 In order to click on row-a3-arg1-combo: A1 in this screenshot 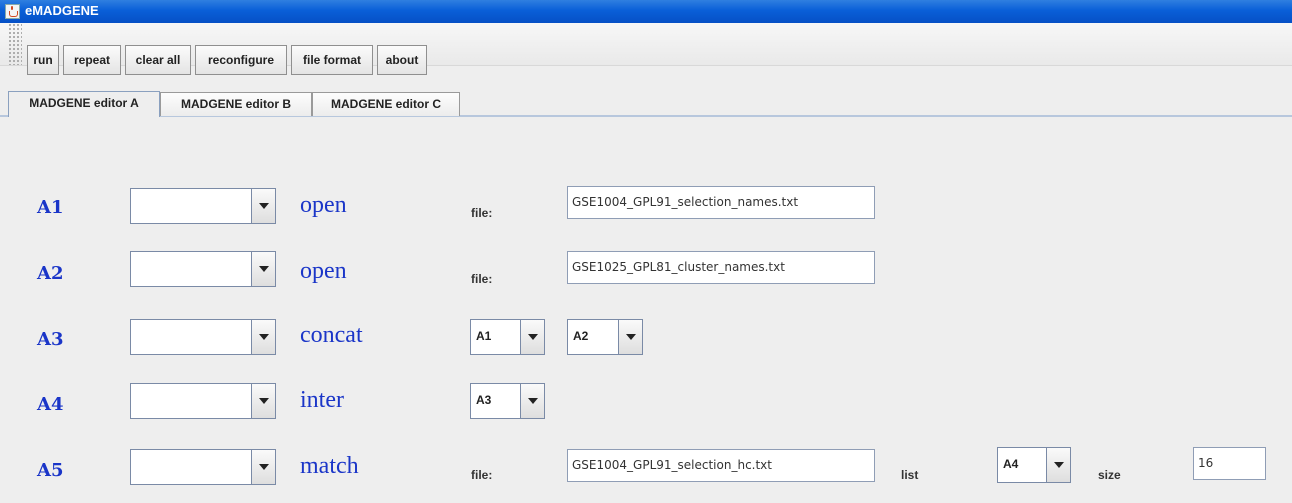, I will do `click(507, 337)`.